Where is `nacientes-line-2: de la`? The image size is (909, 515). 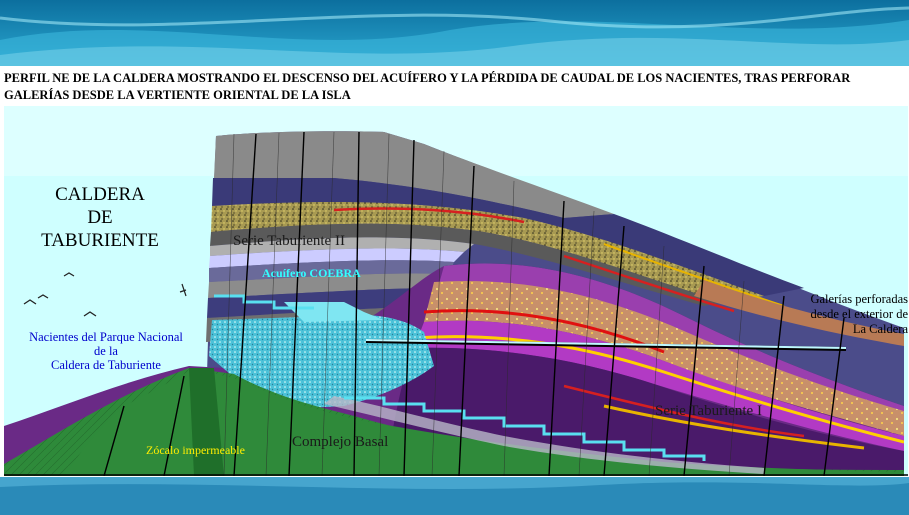 nacientes-line-2: de la is located at coordinates (106, 351).